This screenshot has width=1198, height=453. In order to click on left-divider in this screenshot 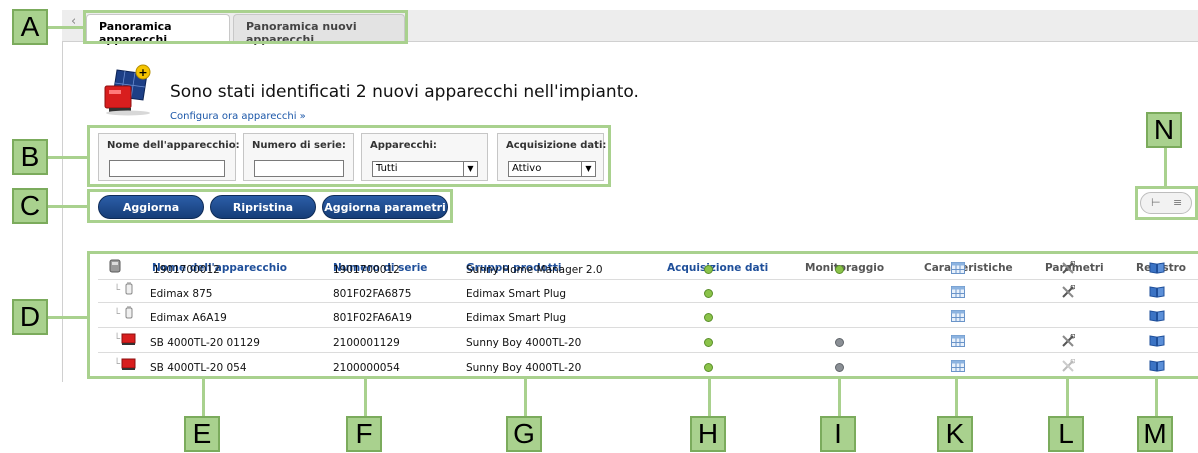, I will do `click(62, 212)`.